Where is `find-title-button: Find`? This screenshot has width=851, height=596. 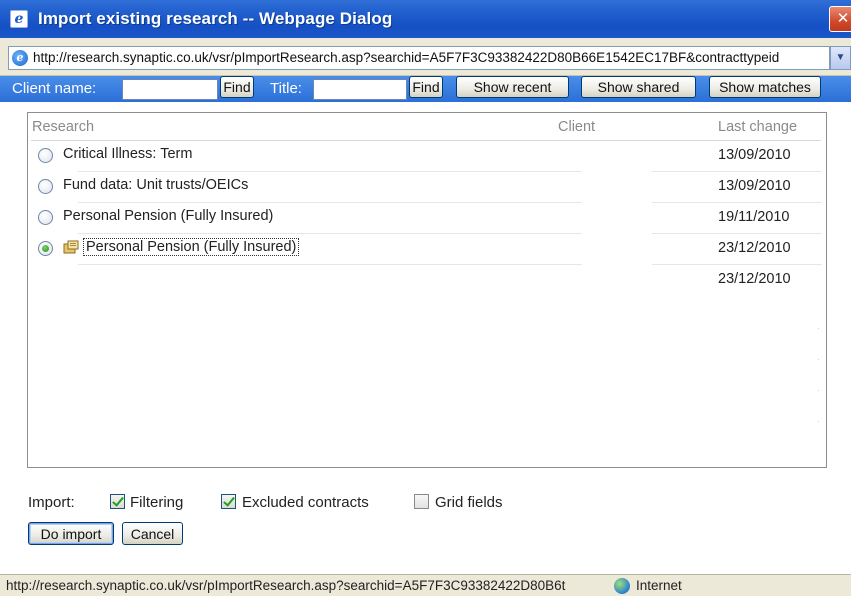
find-title-button: Find is located at coordinates (426, 87).